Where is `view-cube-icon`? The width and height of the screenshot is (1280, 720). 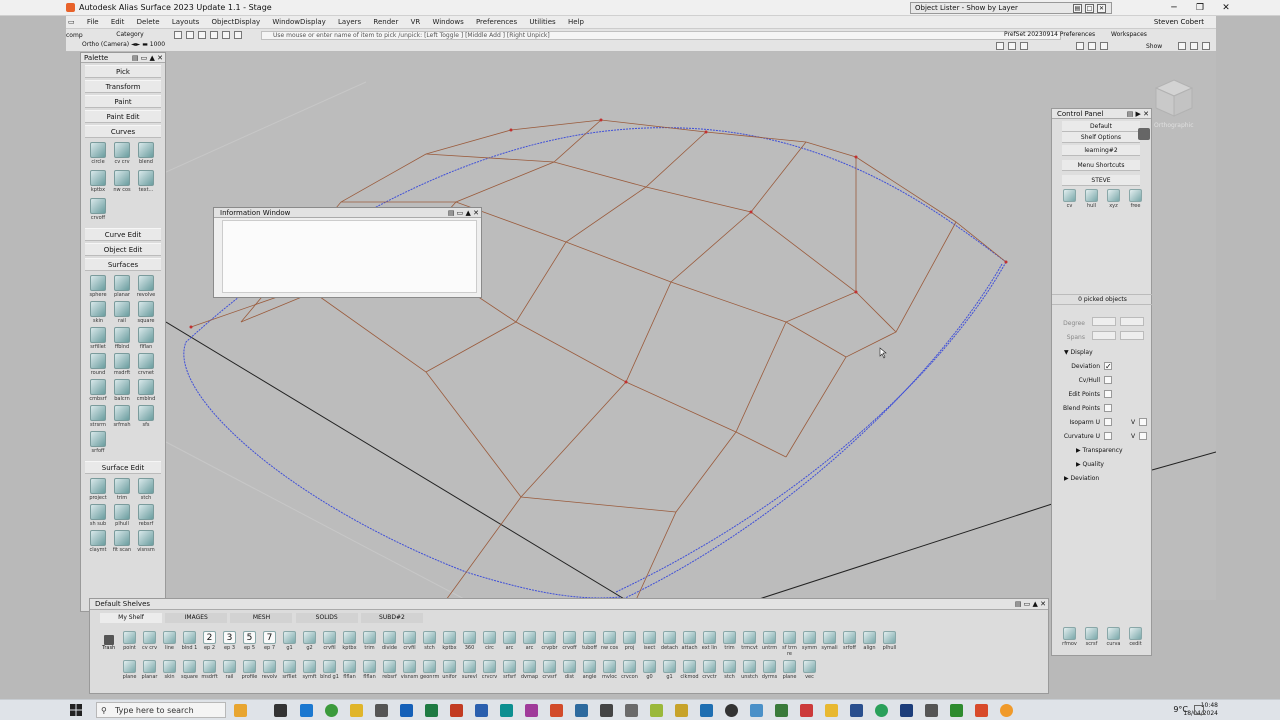
view-cube-icon is located at coordinates (1174, 98).